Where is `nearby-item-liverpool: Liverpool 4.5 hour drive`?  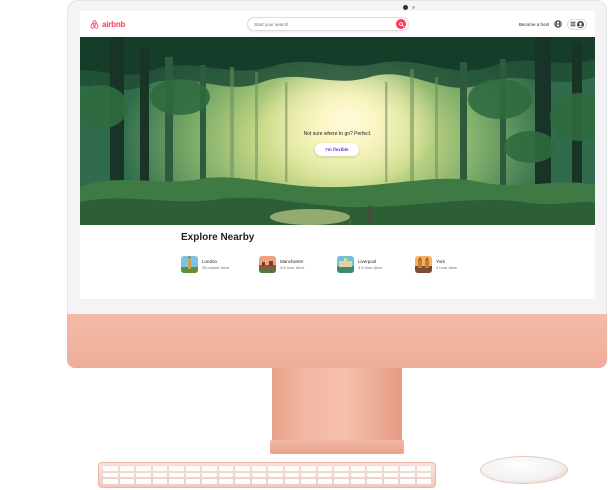
nearby-item-liverpool: Liverpool 4.5 hour drive is located at coordinates (376, 264).